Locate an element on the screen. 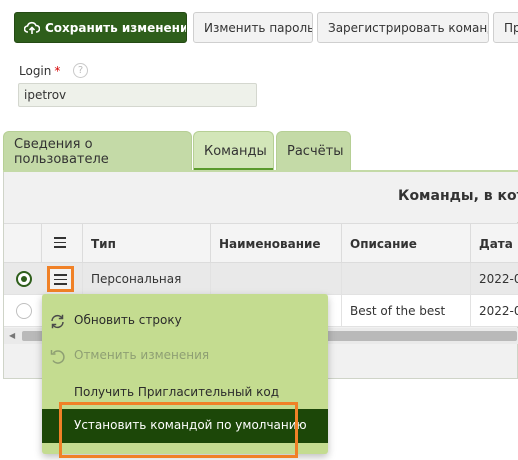  login-field: ipetrov is located at coordinates (137, 95).